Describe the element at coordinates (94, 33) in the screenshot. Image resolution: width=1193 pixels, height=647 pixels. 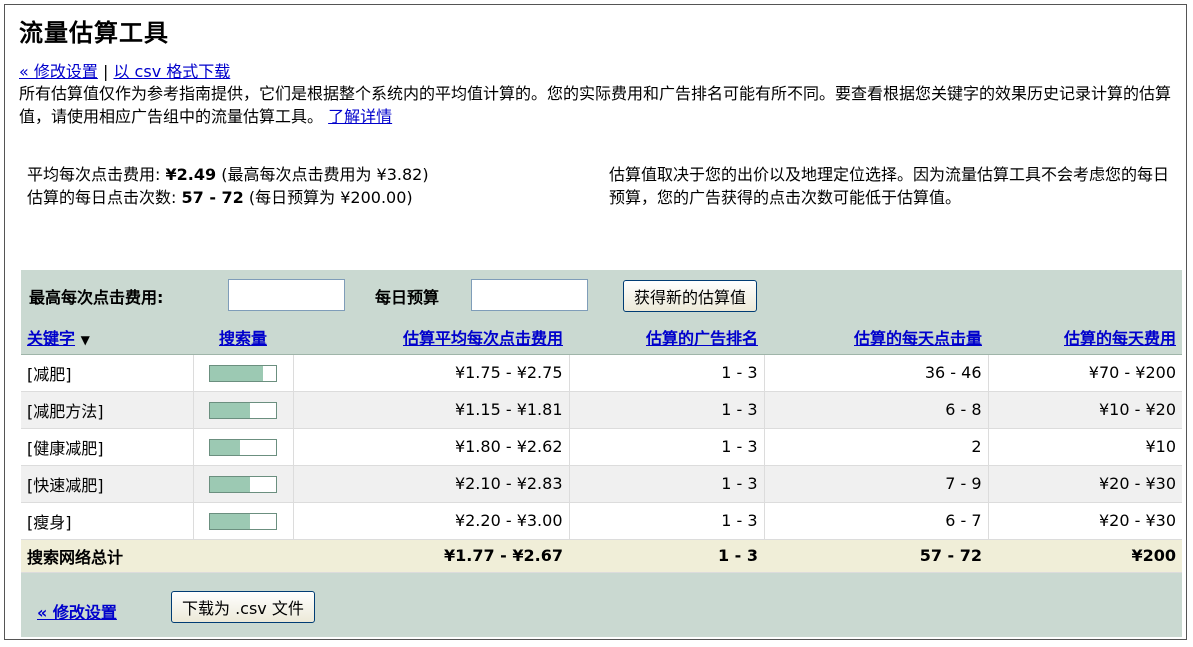
I see `page-title: 流量估算工具` at that location.